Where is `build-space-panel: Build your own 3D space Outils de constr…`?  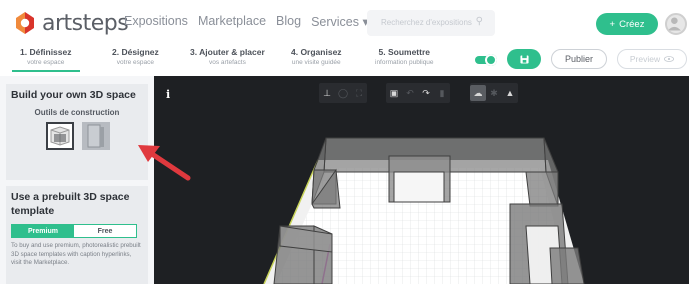
build-space-panel: Build your own 3D space Outils de constr… is located at coordinates (77, 132).